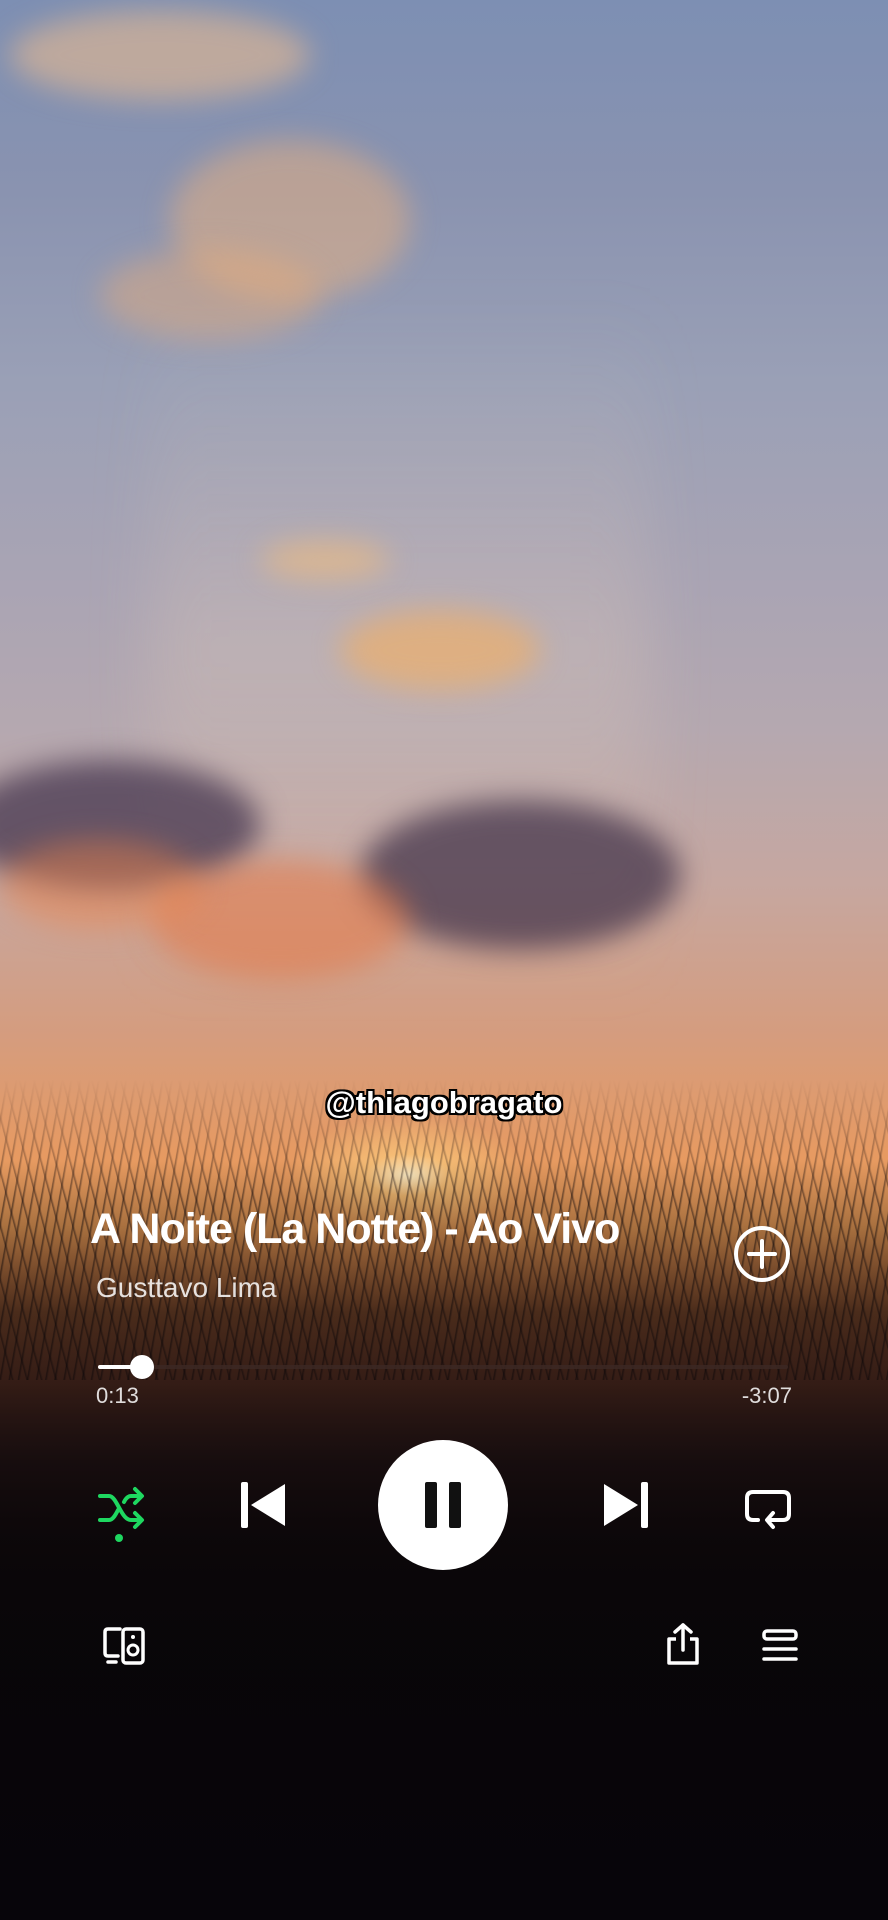 Image resolution: width=888 pixels, height=1920 pixels. I want to click on shuffle-icon, so click(121, 1508).